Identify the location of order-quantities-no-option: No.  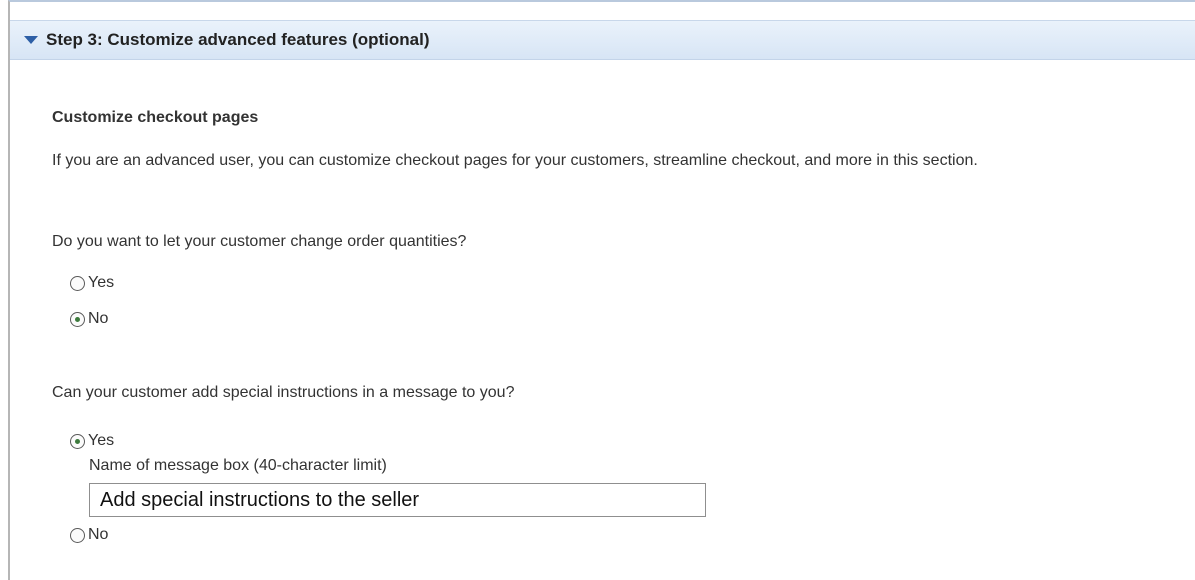
(89, 319).